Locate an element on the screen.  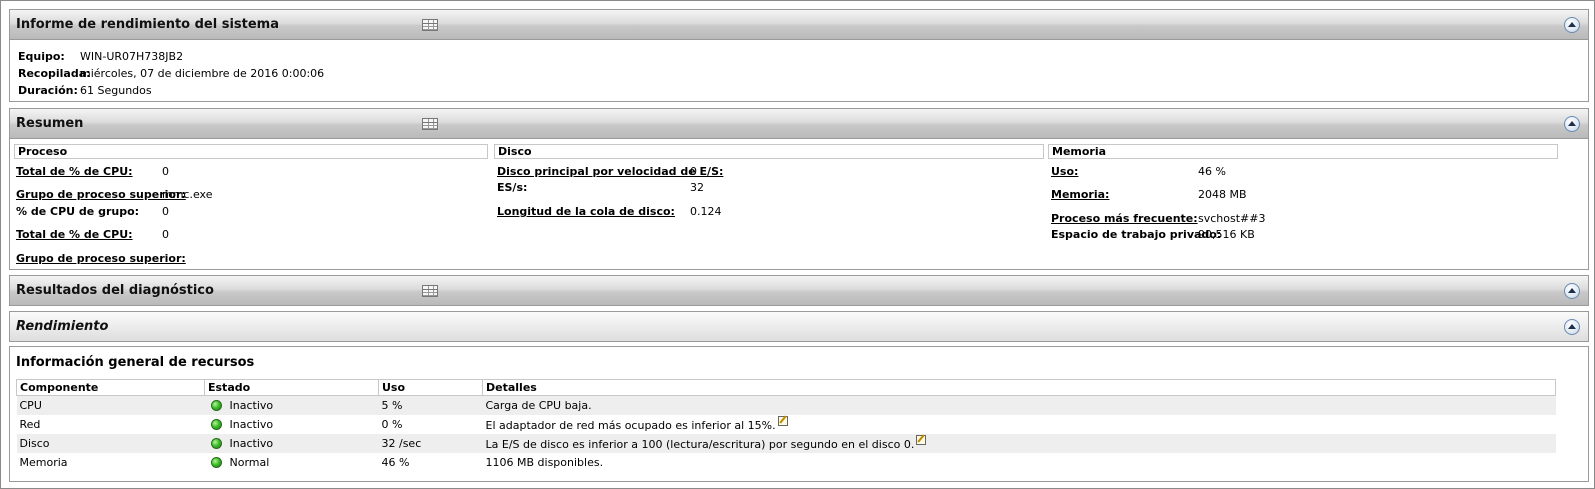
diagnostics-section: Resultados del diagnóstico is located at coordinates (799, 290).